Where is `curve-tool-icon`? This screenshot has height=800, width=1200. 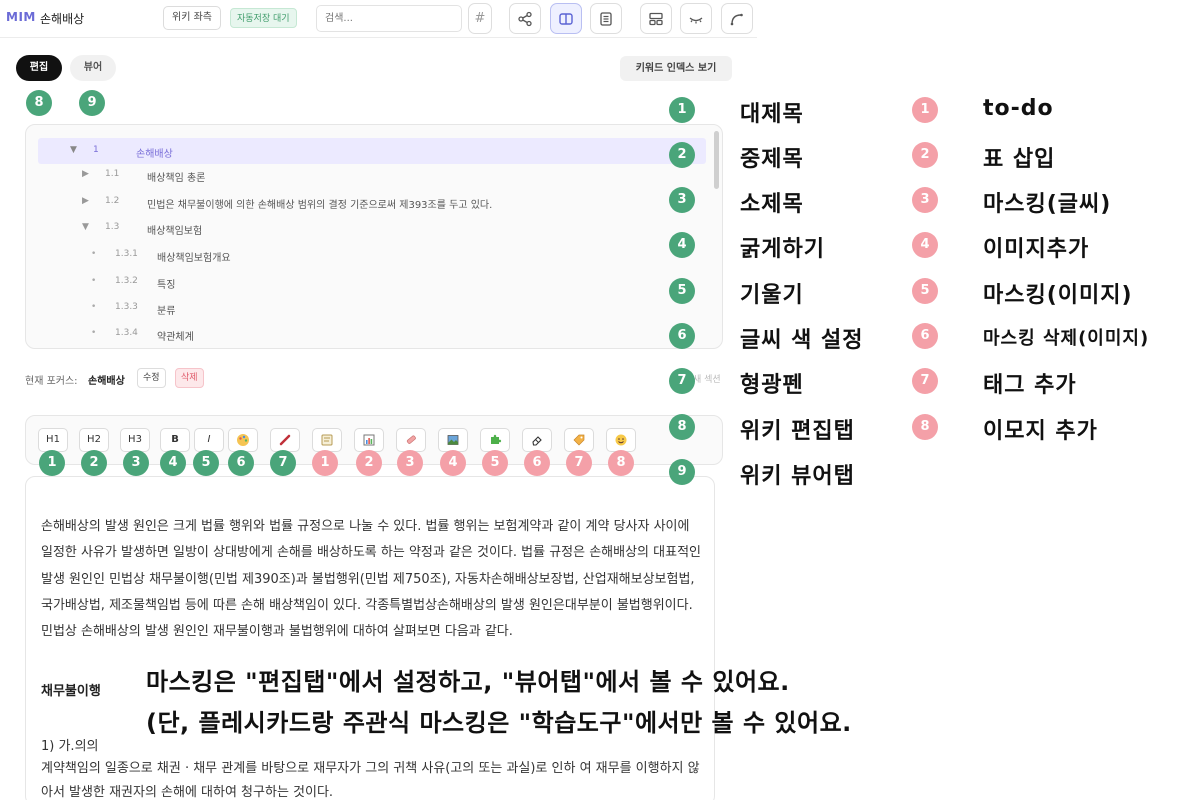
curve-tool-icon is located at coordinates (737, 18).